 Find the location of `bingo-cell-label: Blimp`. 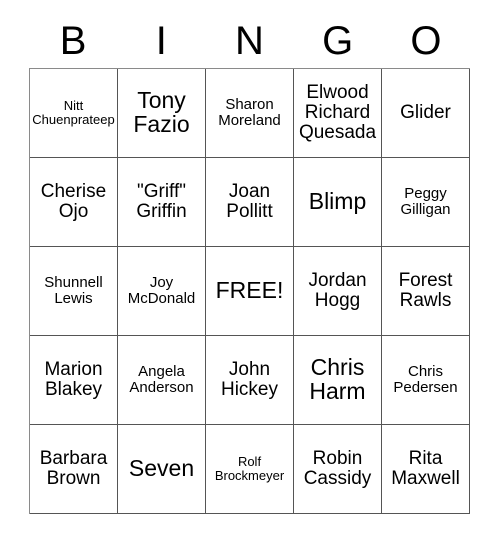

bingo-cell-label: Blimp is located at coordinates (337, 201).